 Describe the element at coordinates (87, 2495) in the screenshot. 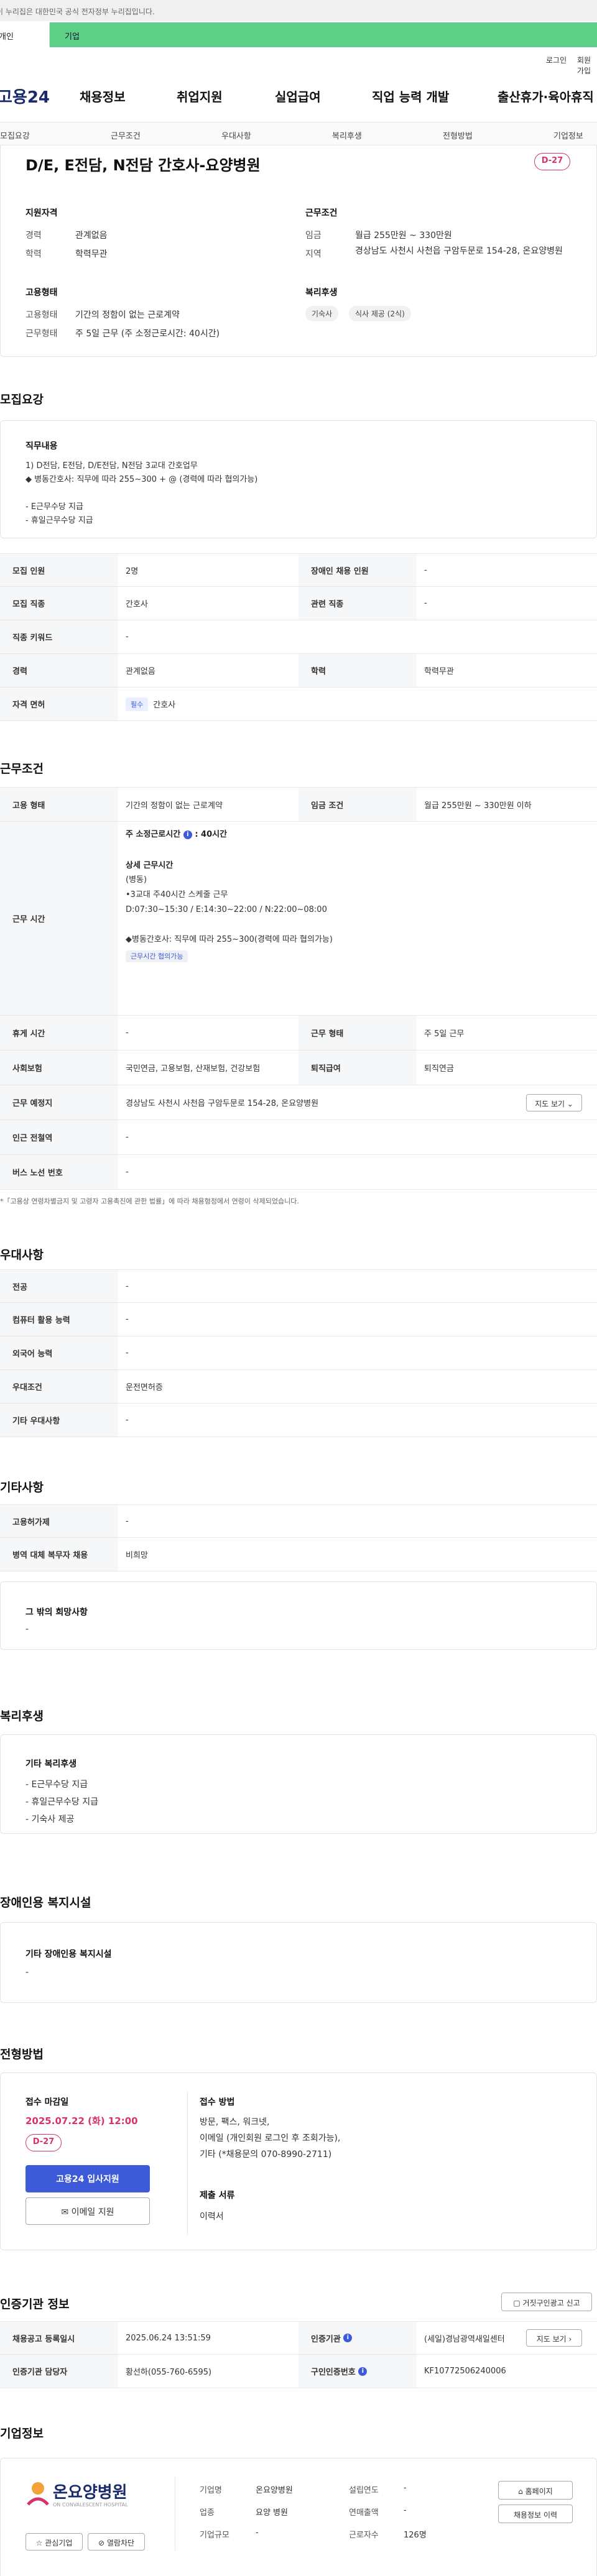

I see `company-logo: 온요양병원 ON CONVALESCENT HOSPITAL` at that location.